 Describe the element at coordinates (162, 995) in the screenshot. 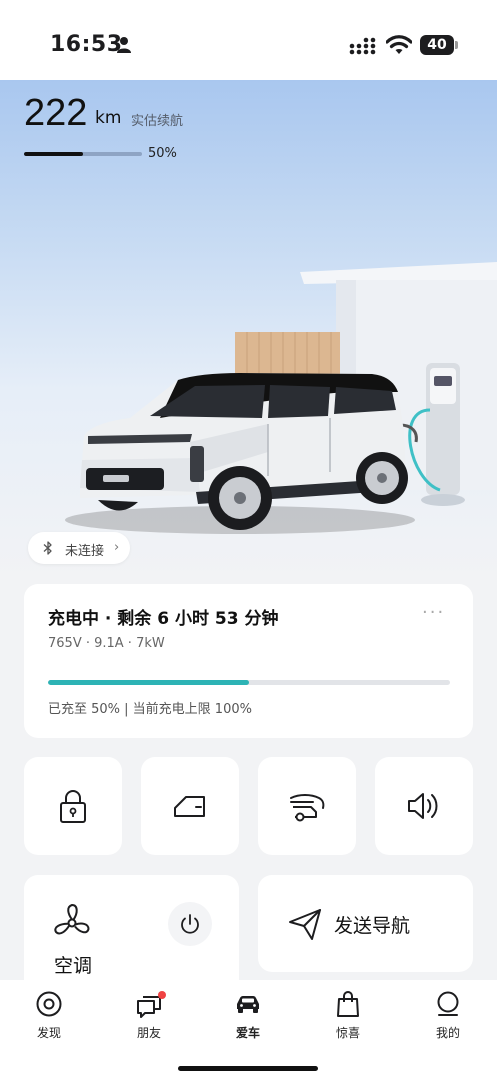

I see `notification-badge` at that location.